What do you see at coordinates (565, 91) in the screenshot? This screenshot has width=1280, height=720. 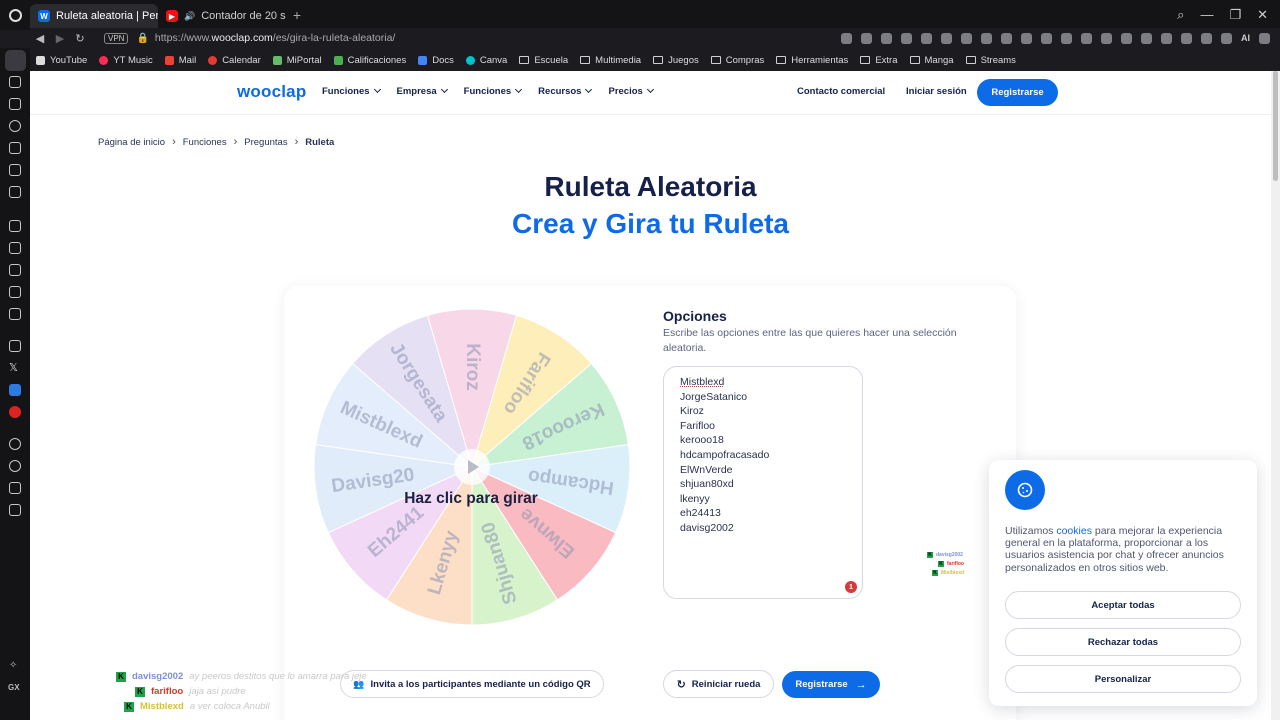 I see `nav-recursos: Recursos` at bounding box center [565, 91].